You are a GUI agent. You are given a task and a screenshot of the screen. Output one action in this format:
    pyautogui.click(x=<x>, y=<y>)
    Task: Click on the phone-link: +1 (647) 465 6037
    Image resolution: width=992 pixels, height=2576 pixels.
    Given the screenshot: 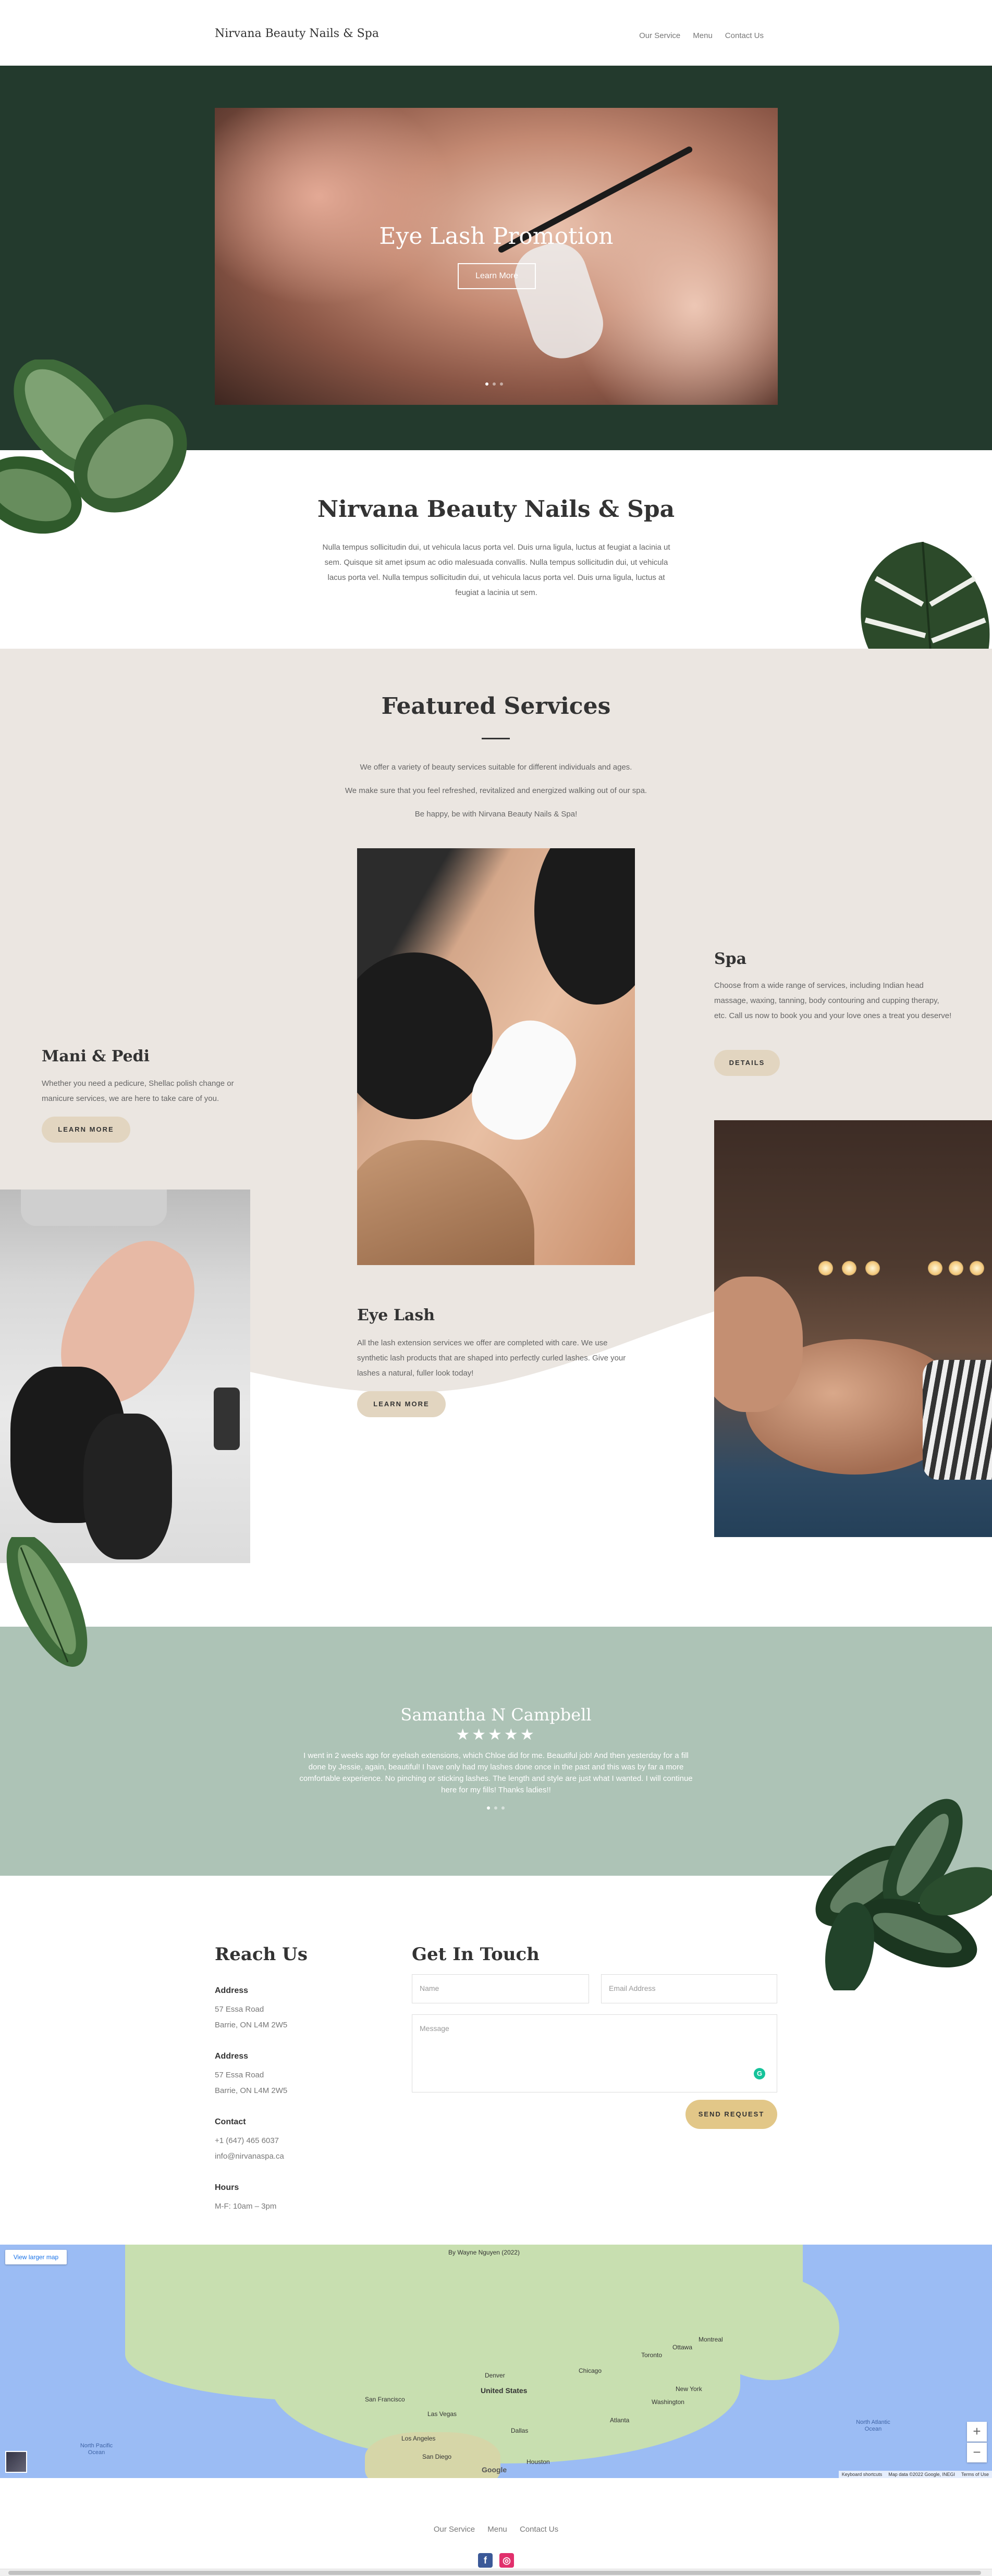 What is the action you would take?
    pyautogui.click(x=250, y=2141)
    